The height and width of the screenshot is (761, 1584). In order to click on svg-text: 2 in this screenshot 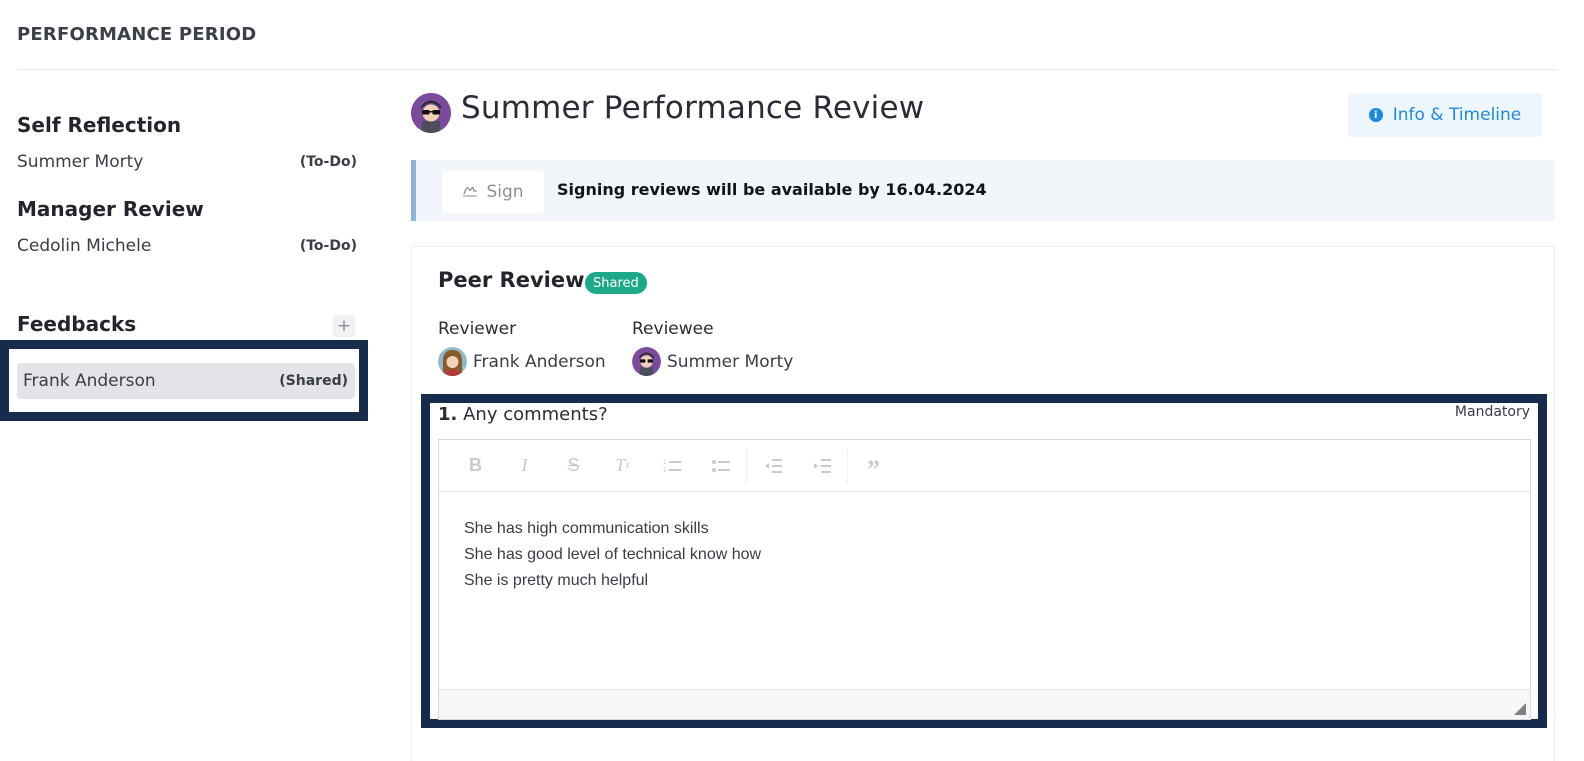, I will do `click(665, 470)`.